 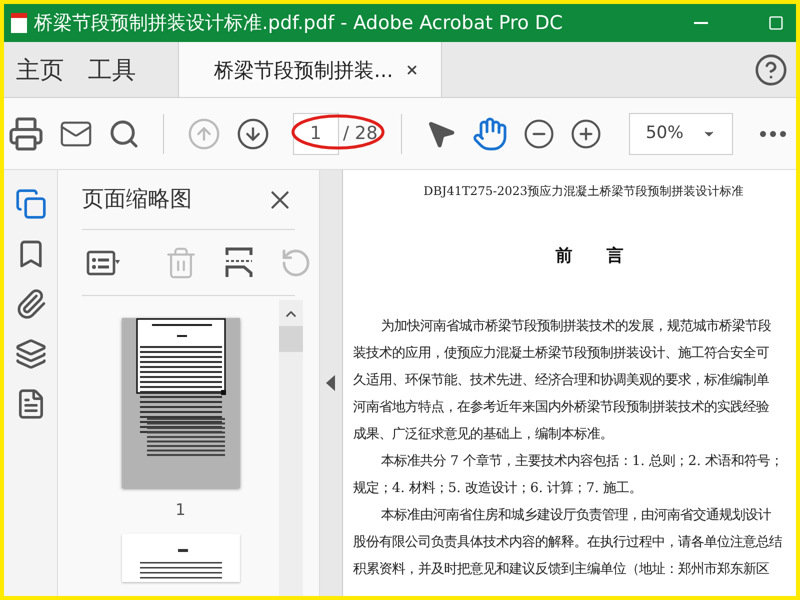 What do you see at coordinates (561, 407) in the screenshot?
I see `body-text-line: 河南省地方特点，在参考近年来国内外桥梁节段预制拼装技术的实践经验` at bounding box center [561, 407].